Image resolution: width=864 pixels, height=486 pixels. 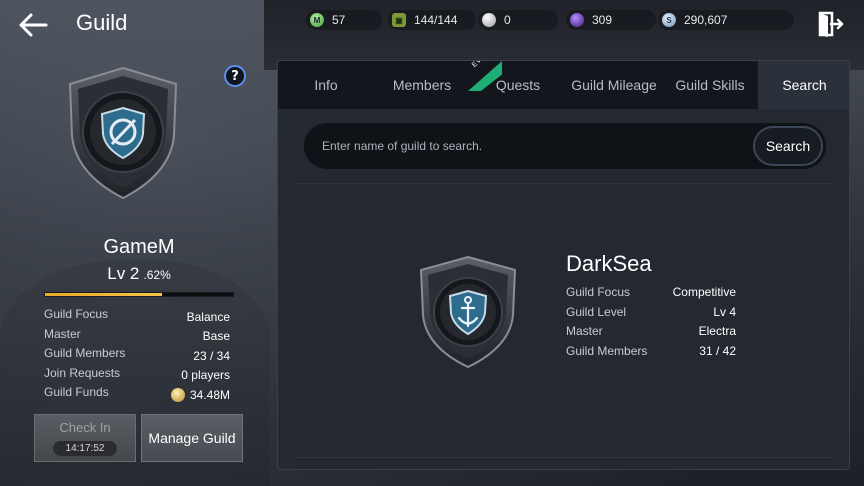 I want to click on result-guild-name: DarkSea, so click(x=609, y=263).